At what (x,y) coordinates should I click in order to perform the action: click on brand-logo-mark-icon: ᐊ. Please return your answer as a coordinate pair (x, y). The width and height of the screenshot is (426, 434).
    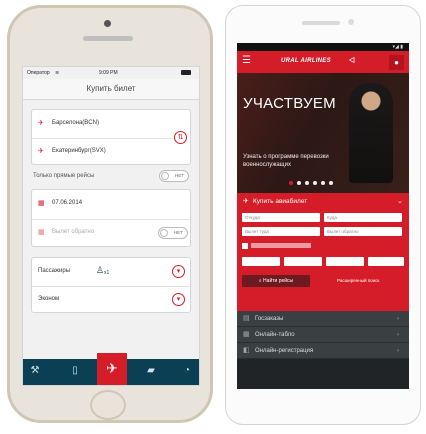
    Looking at the image, I should click on (352, 60).